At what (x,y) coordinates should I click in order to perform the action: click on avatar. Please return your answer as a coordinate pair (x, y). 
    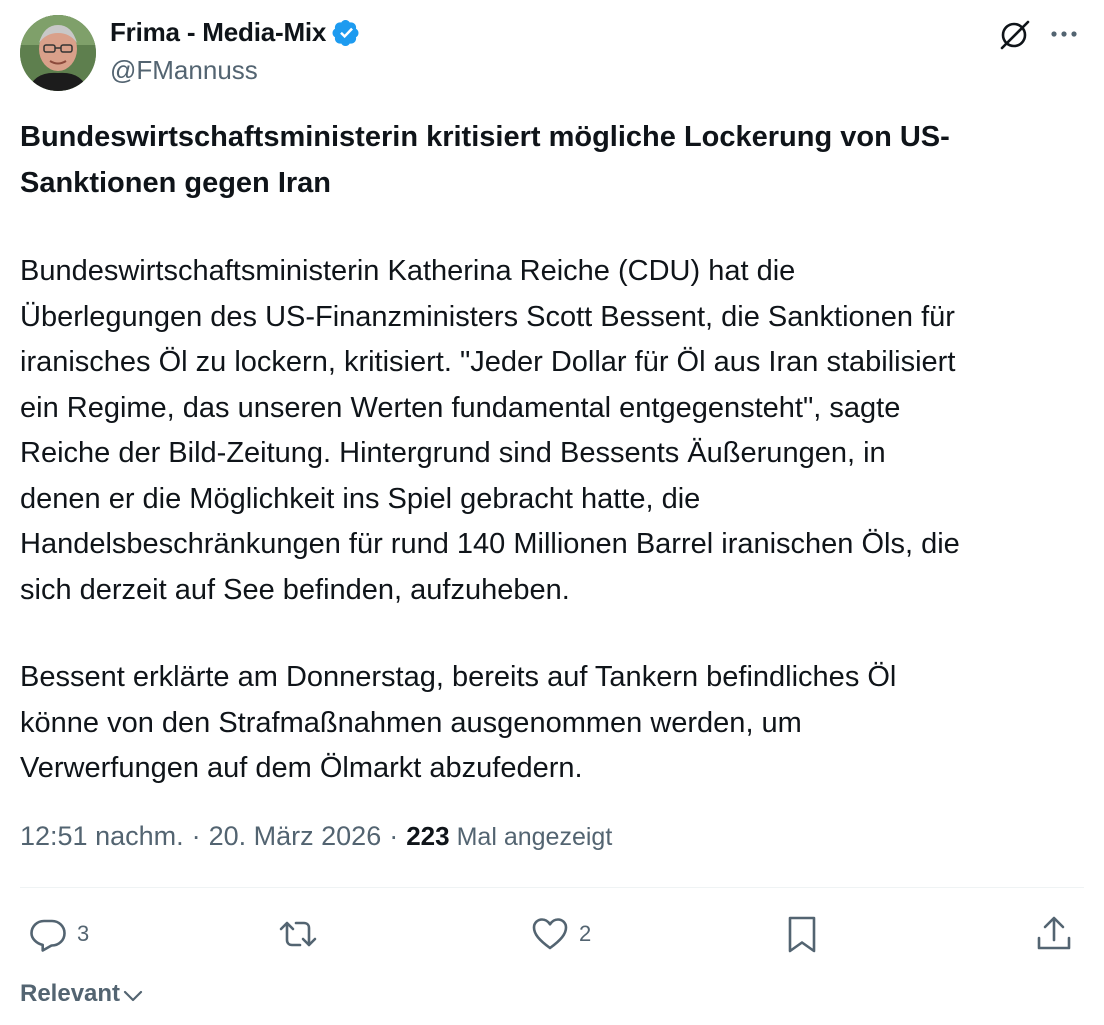
    Looking at the image, I should click on (58, 53).